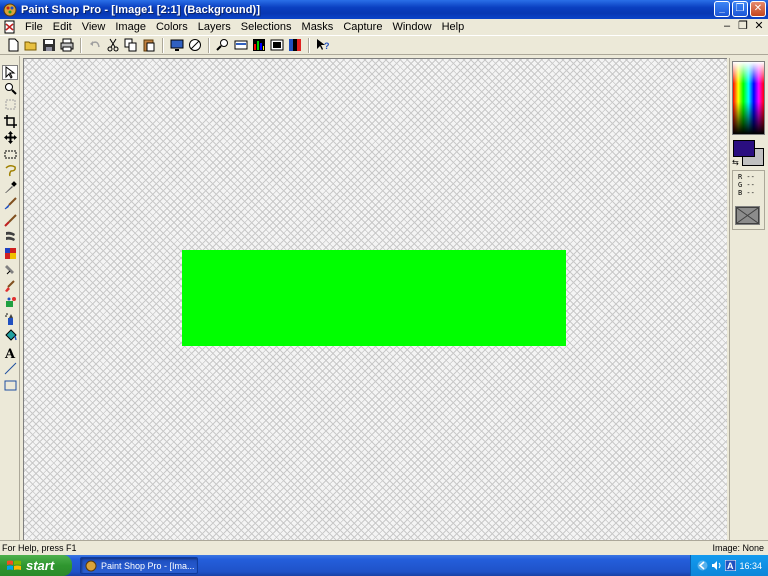 This screenshot has height=576, width=768. What do you see at coordinates (747, 299) in the screenshot?
I see `color-palette: ⇆ R -- G -- B --` at bounding box center [747, 299].